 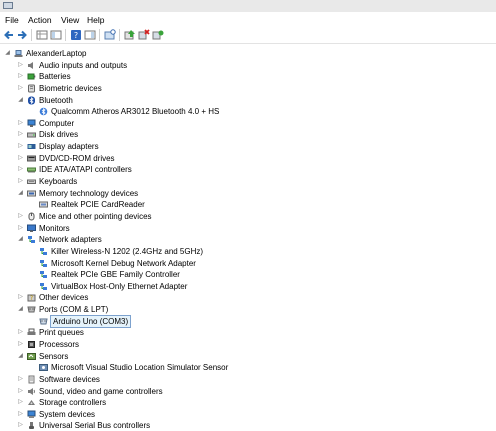 I want to click on category-label: AlexanderLaptop, so click(x=56, y=53).